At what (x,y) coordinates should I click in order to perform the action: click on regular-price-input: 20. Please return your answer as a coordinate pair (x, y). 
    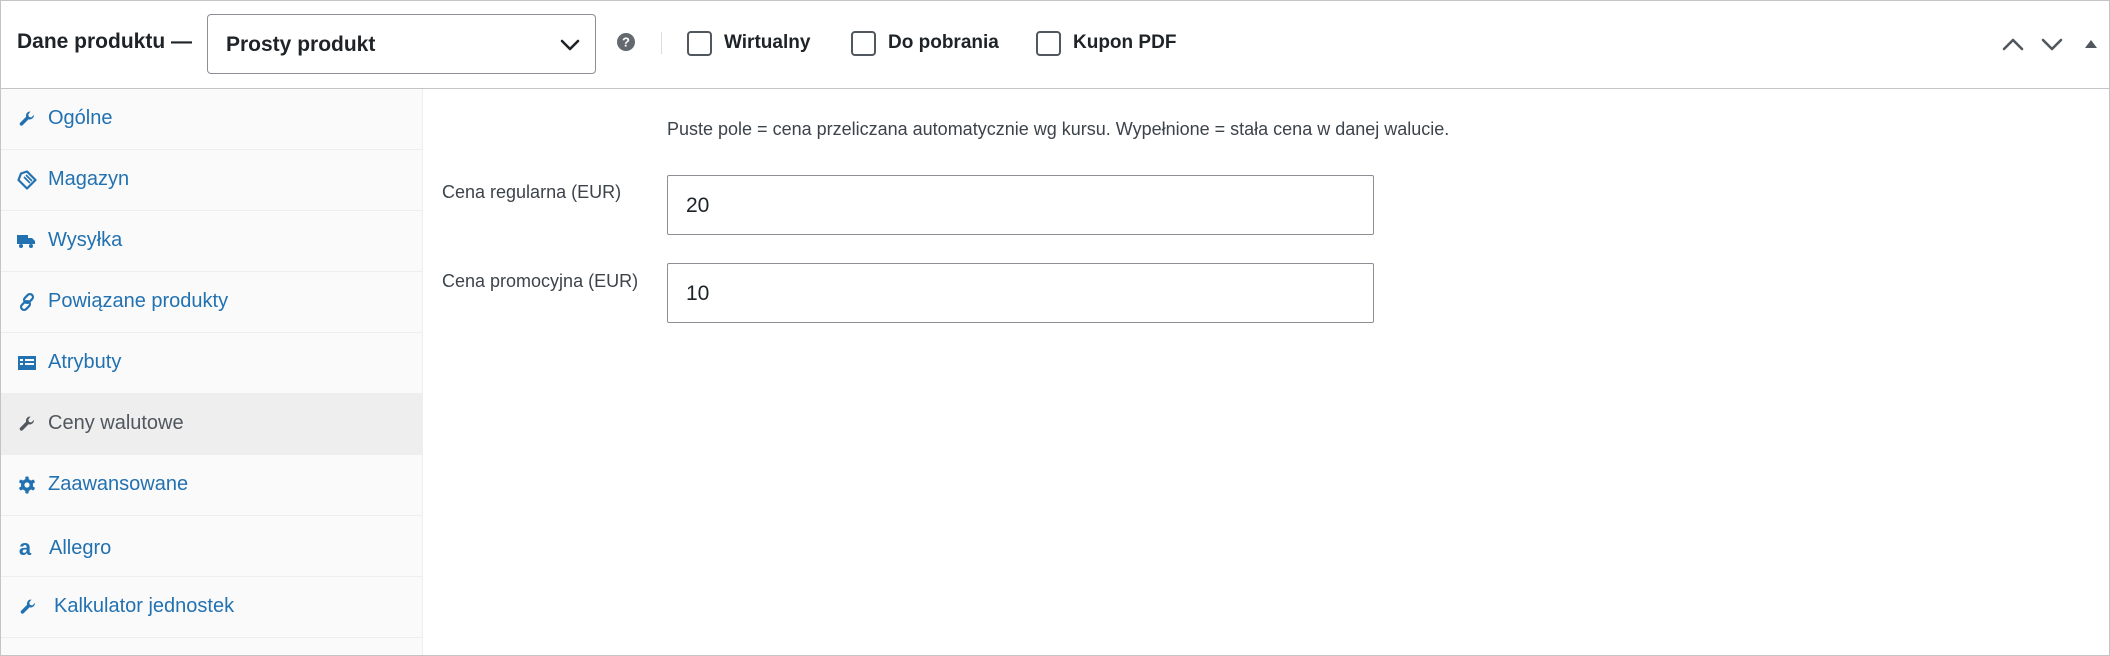
    Looking at the image, I should click on (1020, 205).